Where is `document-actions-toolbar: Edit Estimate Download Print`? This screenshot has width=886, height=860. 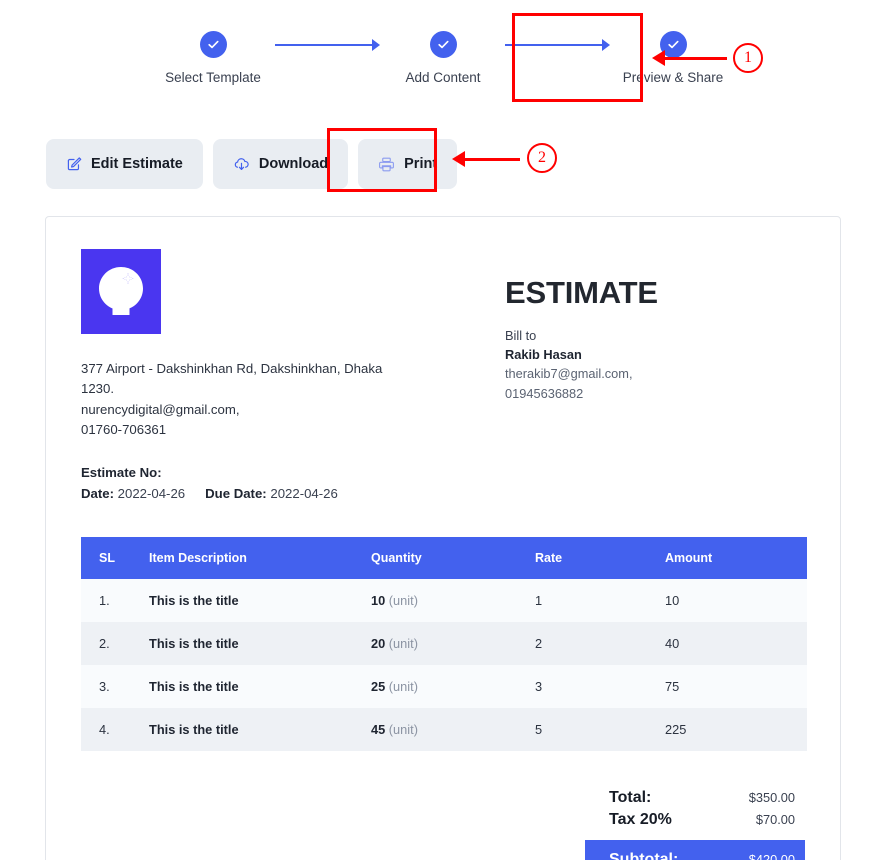 document-actions-toolbar: Edit Estimate Download Print is located at coordinates (252, 164).